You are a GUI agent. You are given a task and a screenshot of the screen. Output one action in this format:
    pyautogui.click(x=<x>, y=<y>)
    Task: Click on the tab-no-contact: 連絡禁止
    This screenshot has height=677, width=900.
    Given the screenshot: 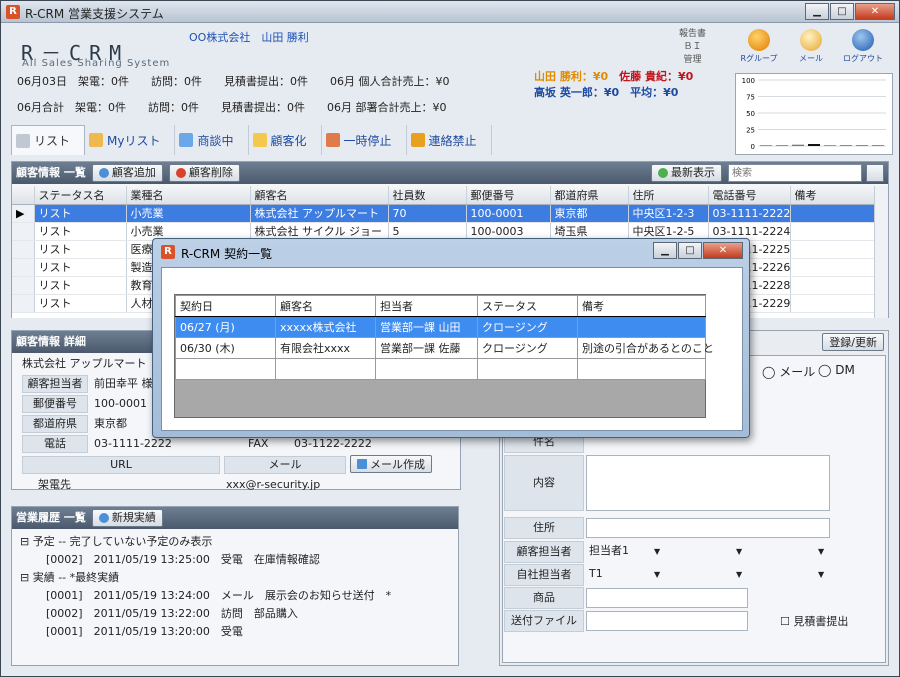 What is the action you would take?
    pyautogui.click(x=449, y=140)
    